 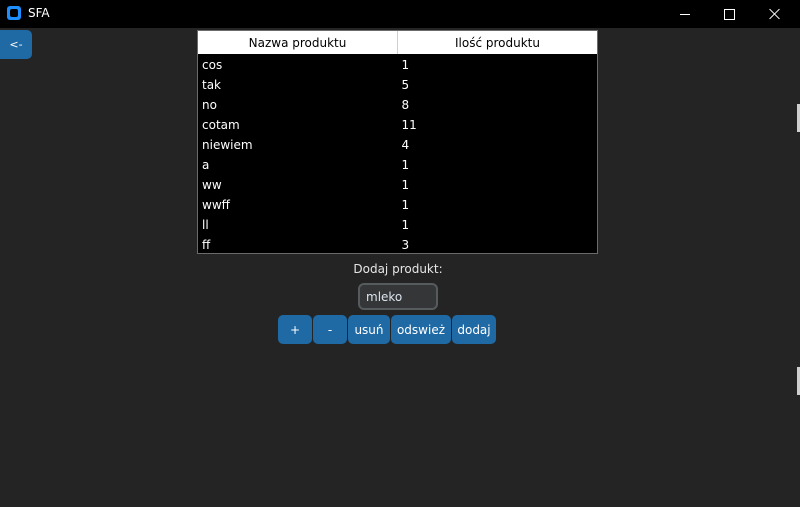 I want to click on back-button: <-, so click(x=16, y=44).